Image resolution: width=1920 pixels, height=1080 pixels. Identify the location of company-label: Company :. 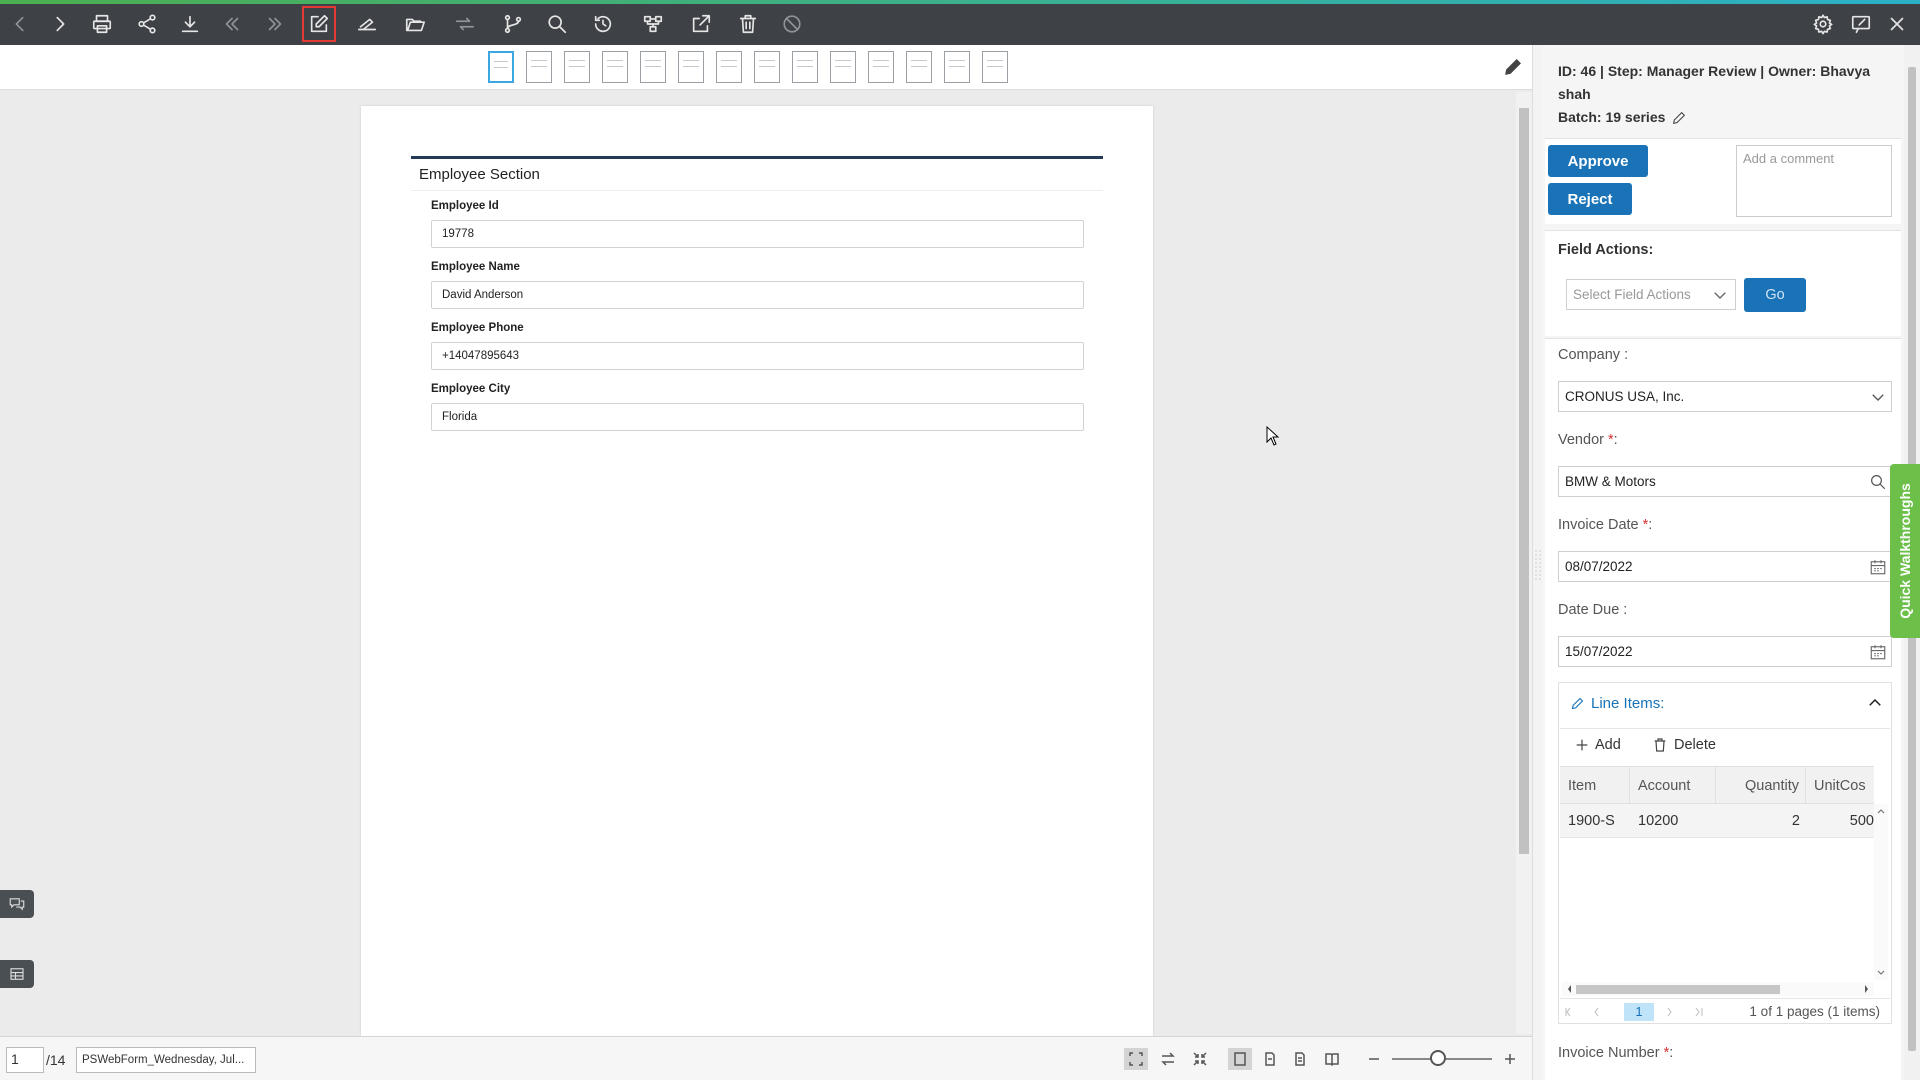
(1593, 355).